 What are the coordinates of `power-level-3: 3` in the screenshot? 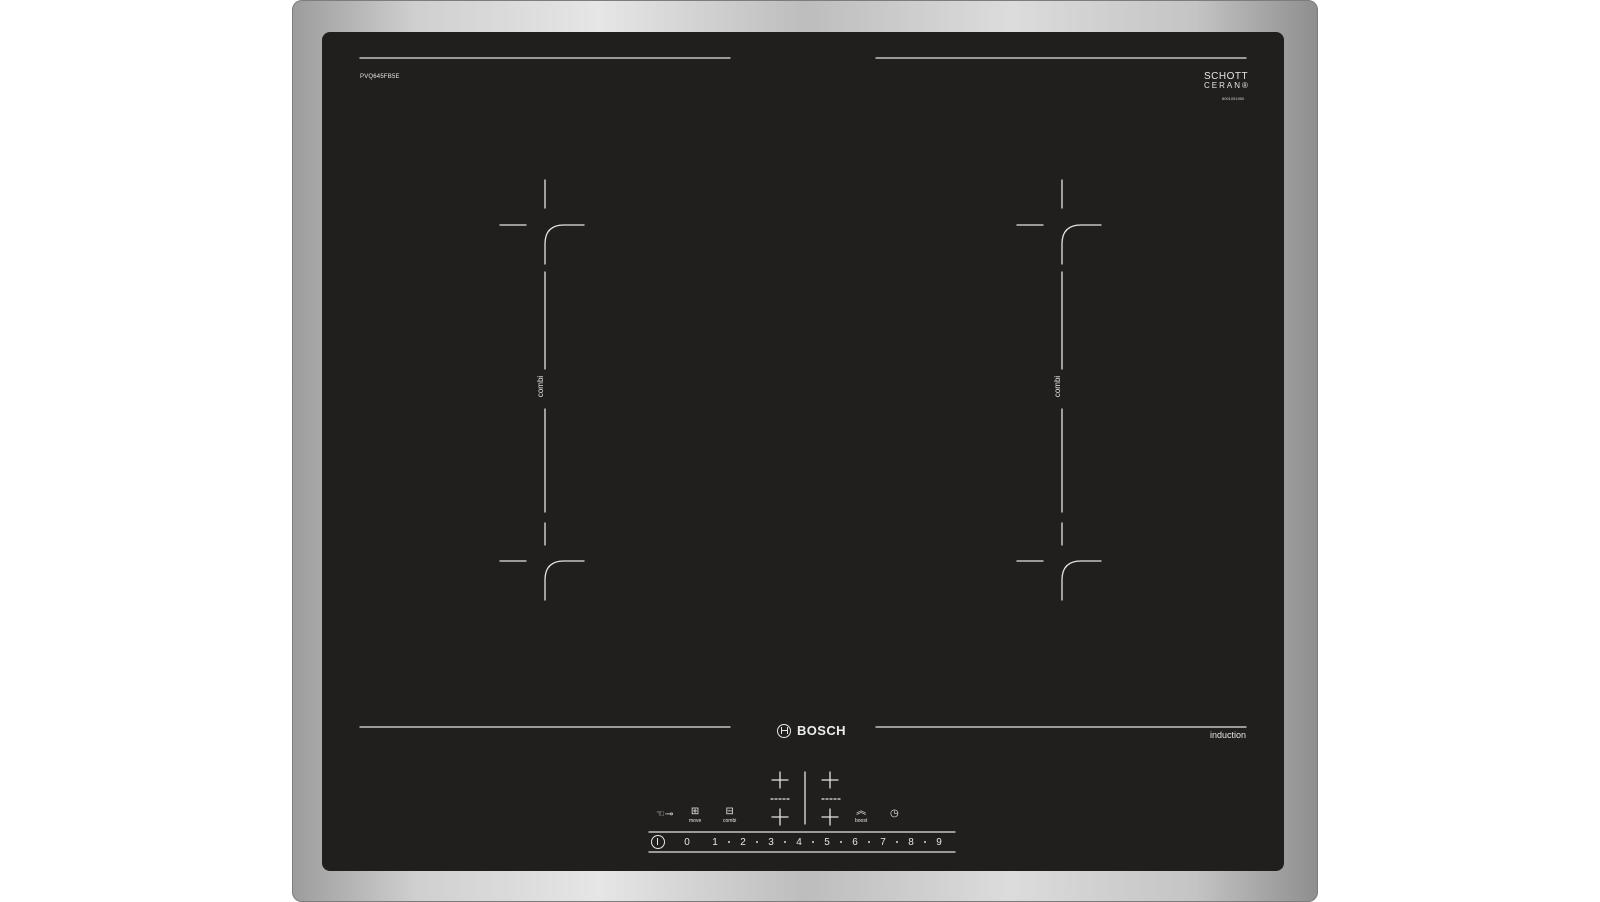 It's located at (771, 842).